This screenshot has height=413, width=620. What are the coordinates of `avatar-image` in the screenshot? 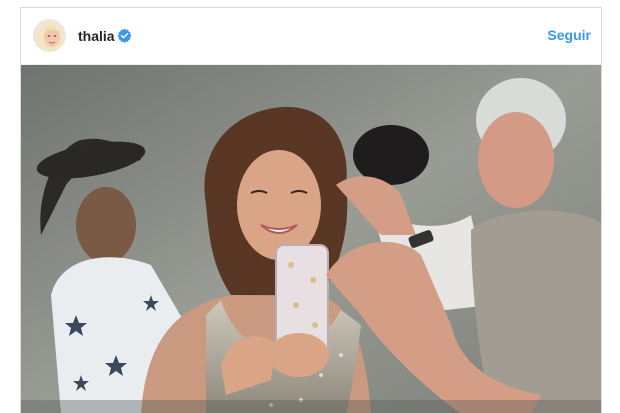 It's located at (49, 35).